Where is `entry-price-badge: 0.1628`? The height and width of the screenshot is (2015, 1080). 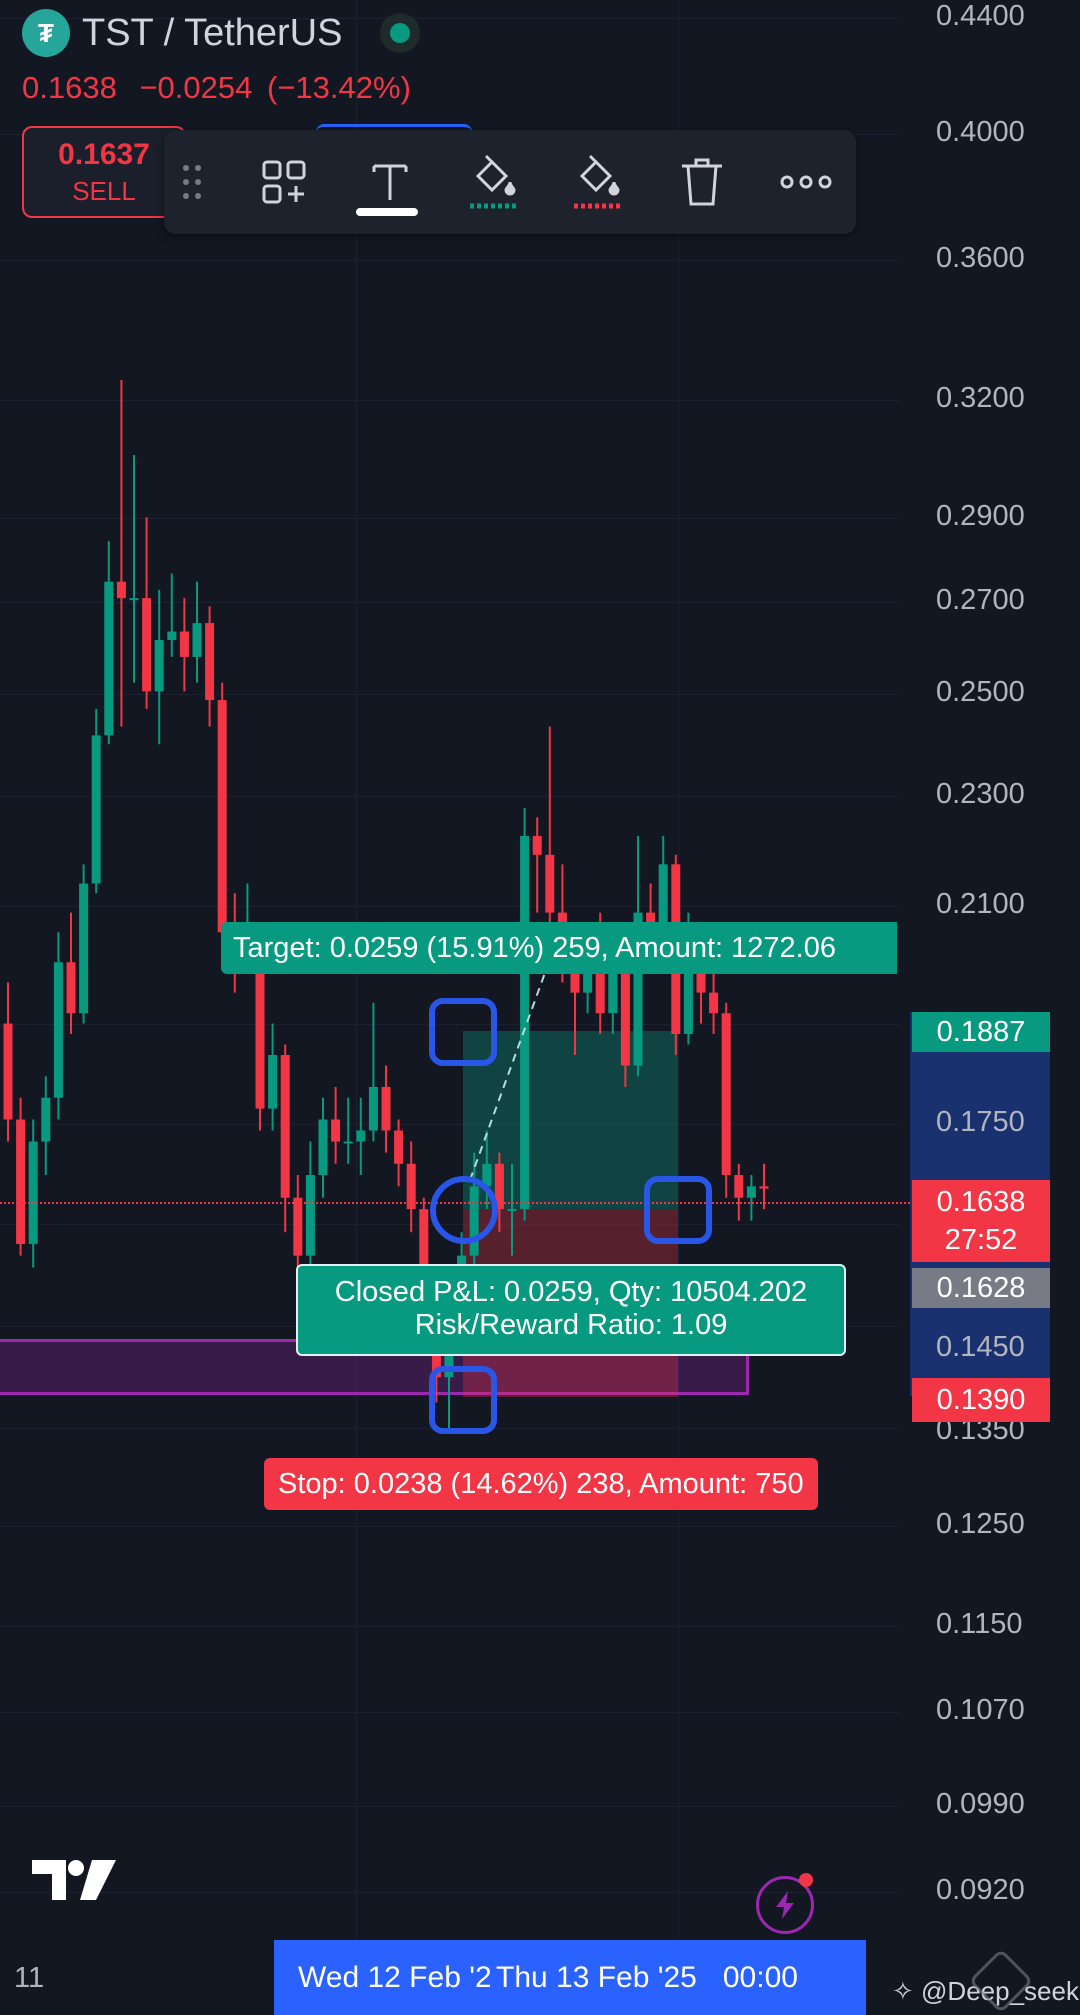
entry-price-badge: 0.1628 is located at coordinates (981, 1288).